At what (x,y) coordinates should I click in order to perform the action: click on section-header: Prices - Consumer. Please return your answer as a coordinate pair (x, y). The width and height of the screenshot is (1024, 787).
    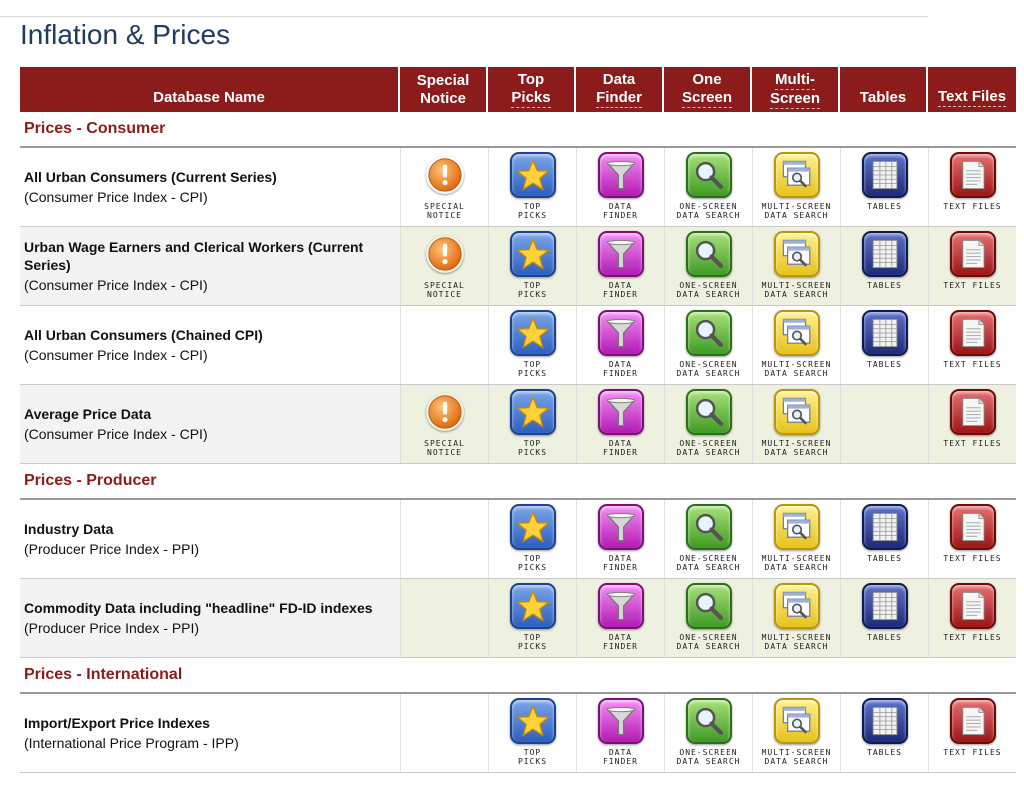
    Looking at the image, I should click on (518, 130).